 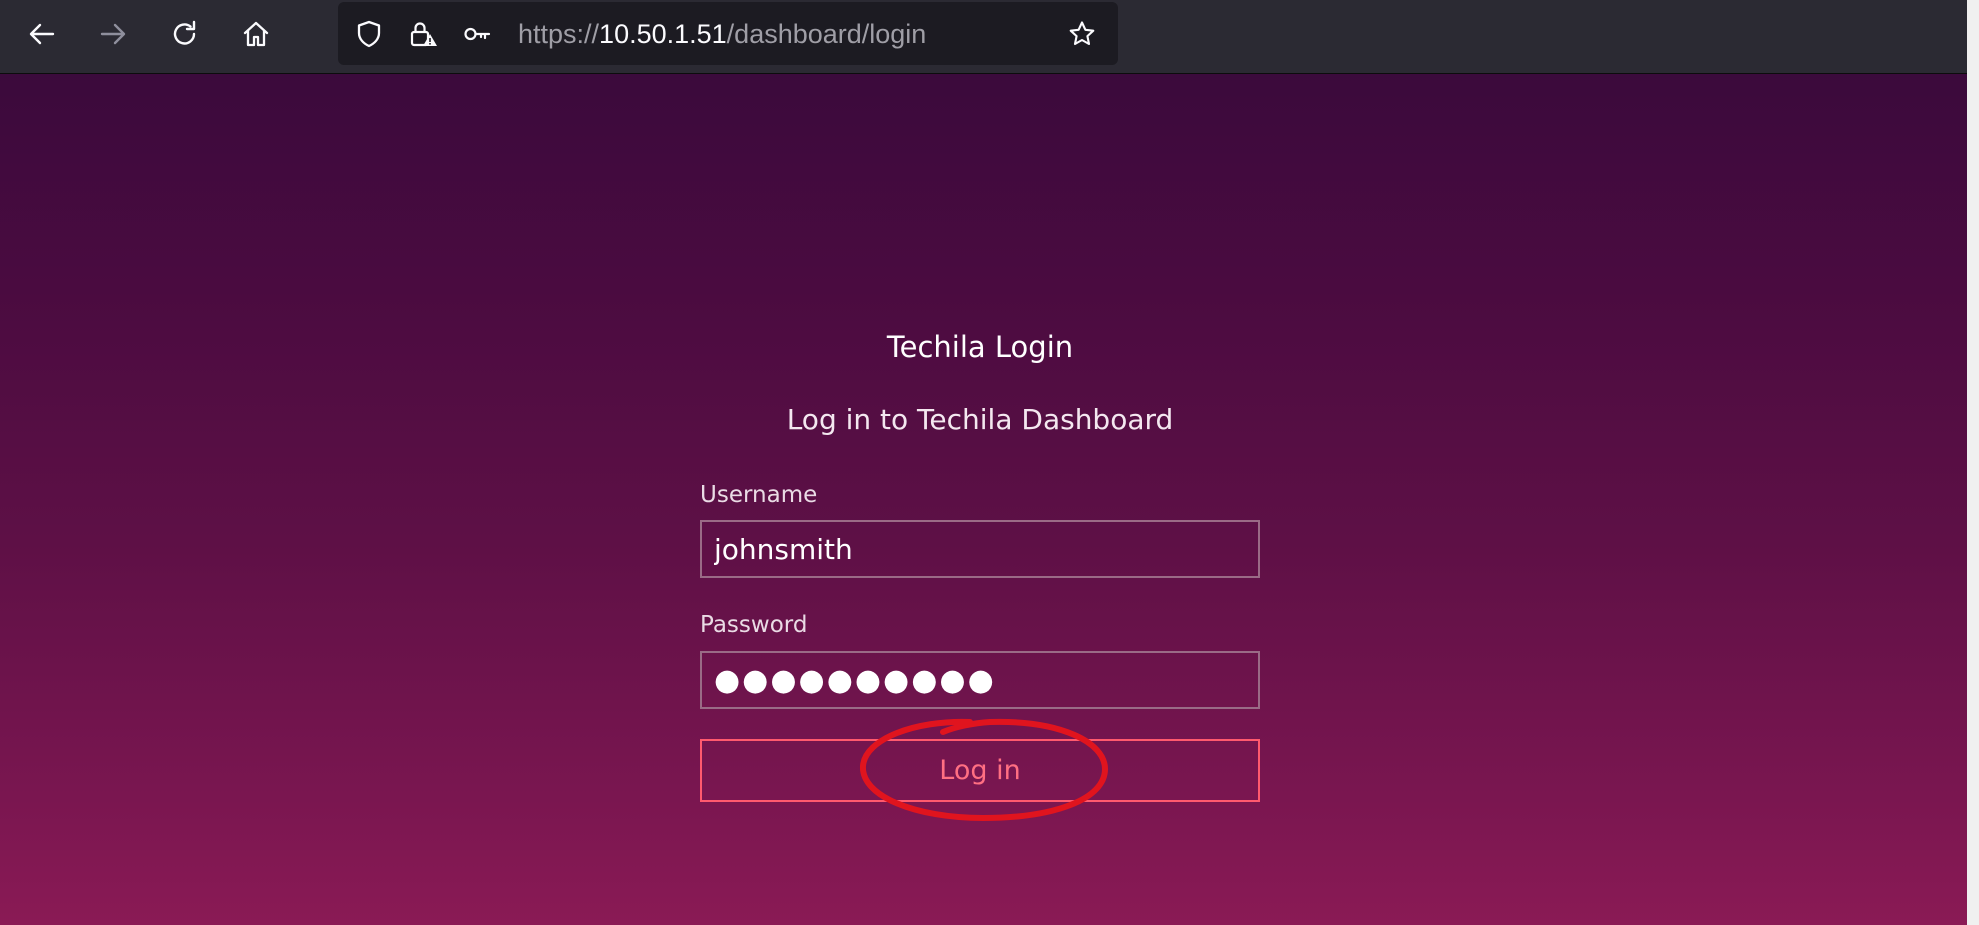 I want to click on back-button, so click(x=42, y=34).